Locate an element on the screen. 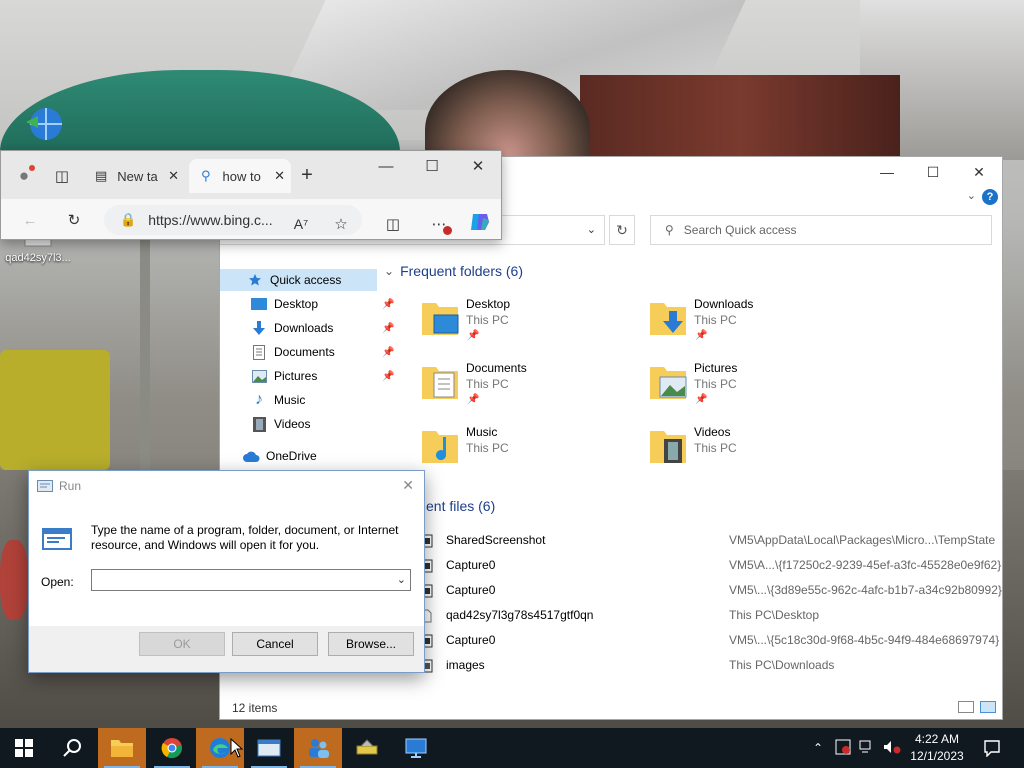  split-screen-icon: ◫ is located at coordinates (393, 224).